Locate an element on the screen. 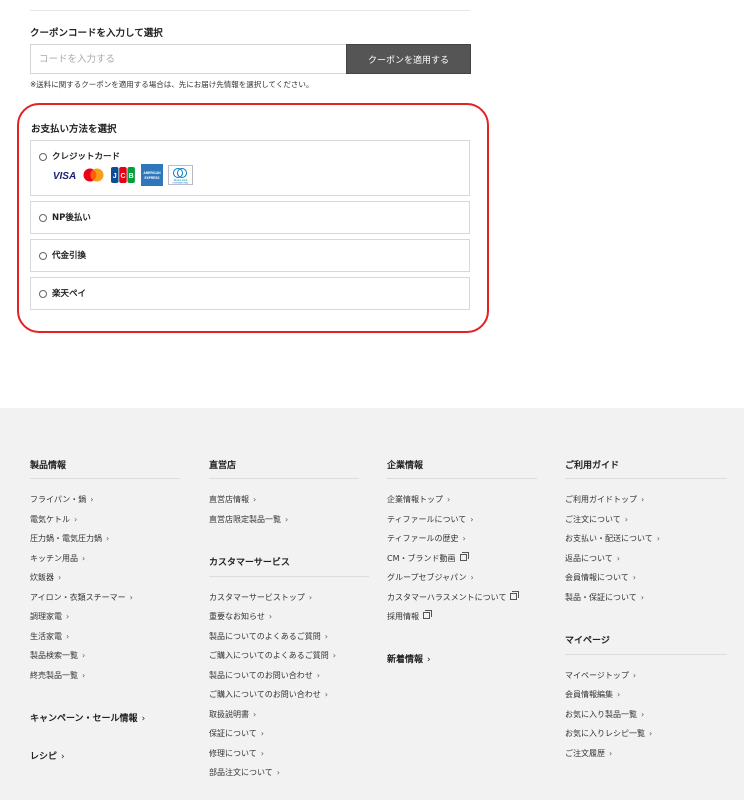 This screenshot has width=744, height=800. payment-option-rakuten-pay: 楽天ペイ is located at coordinates (250, 293).